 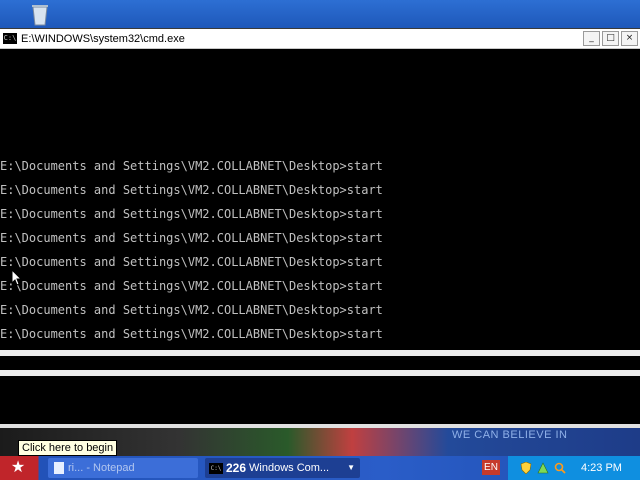 I want to click on start-button: ★, so click(x=18, y=468).